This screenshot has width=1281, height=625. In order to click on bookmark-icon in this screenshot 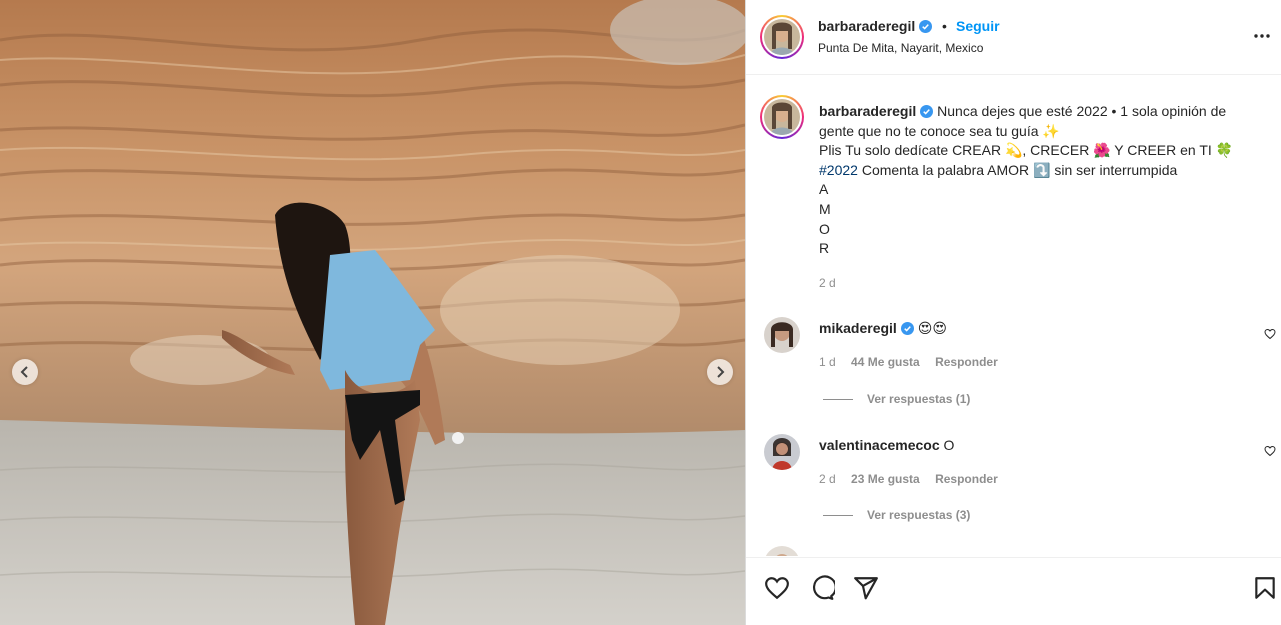, I will do `click(1265, 588)`.